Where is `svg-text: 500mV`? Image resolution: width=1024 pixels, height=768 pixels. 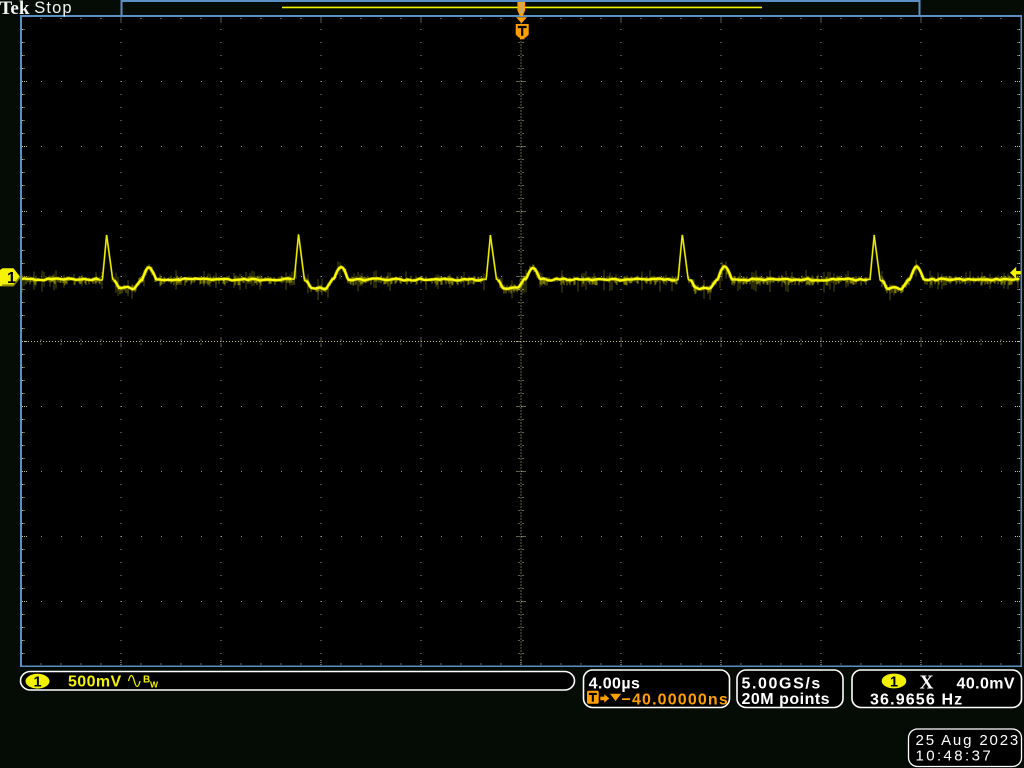
svg-text: 500mV is located at coordinates (95, 682).